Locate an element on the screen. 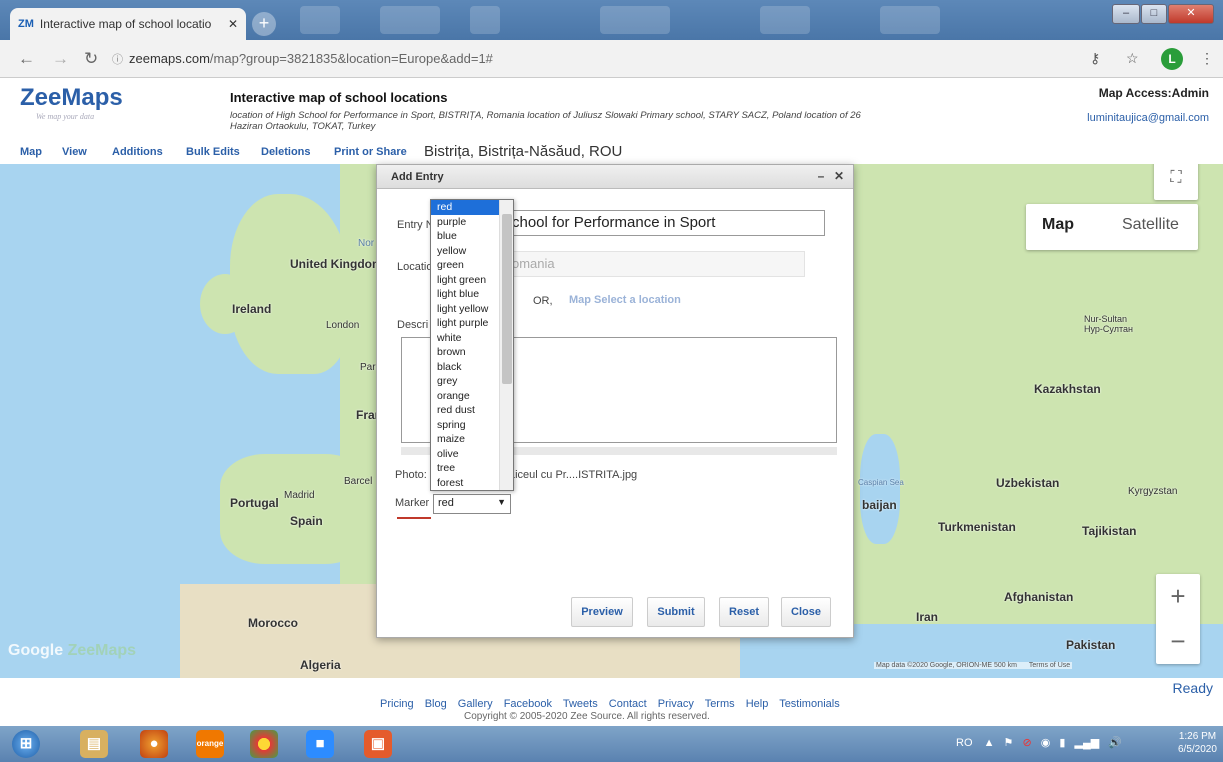 The image size is (1223, 762). option-yellow: yellow is located at coordinates (466, 251).